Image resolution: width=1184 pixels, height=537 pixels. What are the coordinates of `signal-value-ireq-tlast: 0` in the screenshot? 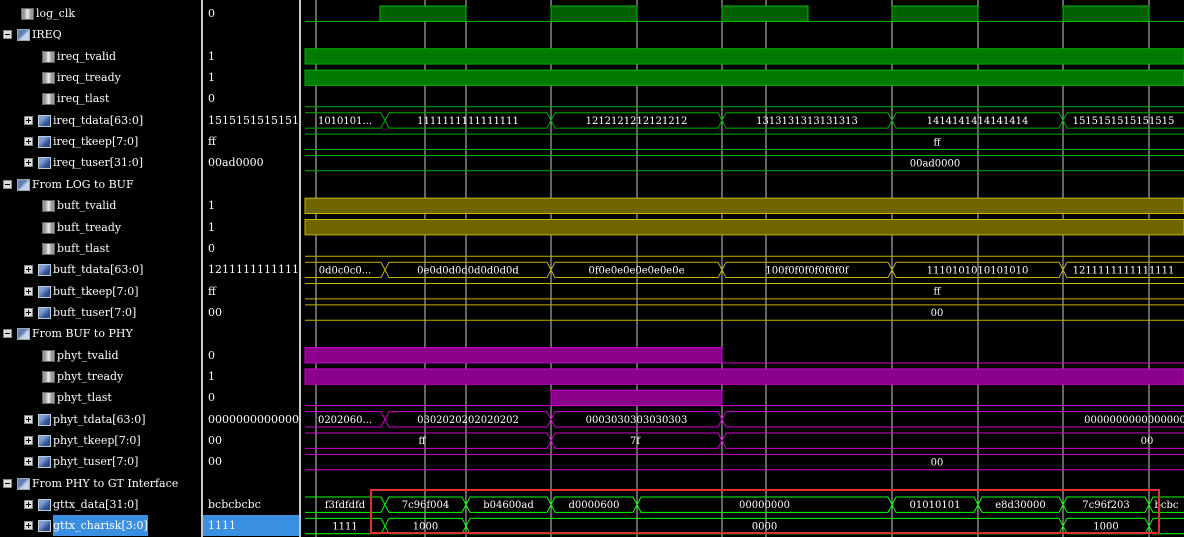 It's located at (251, 98).